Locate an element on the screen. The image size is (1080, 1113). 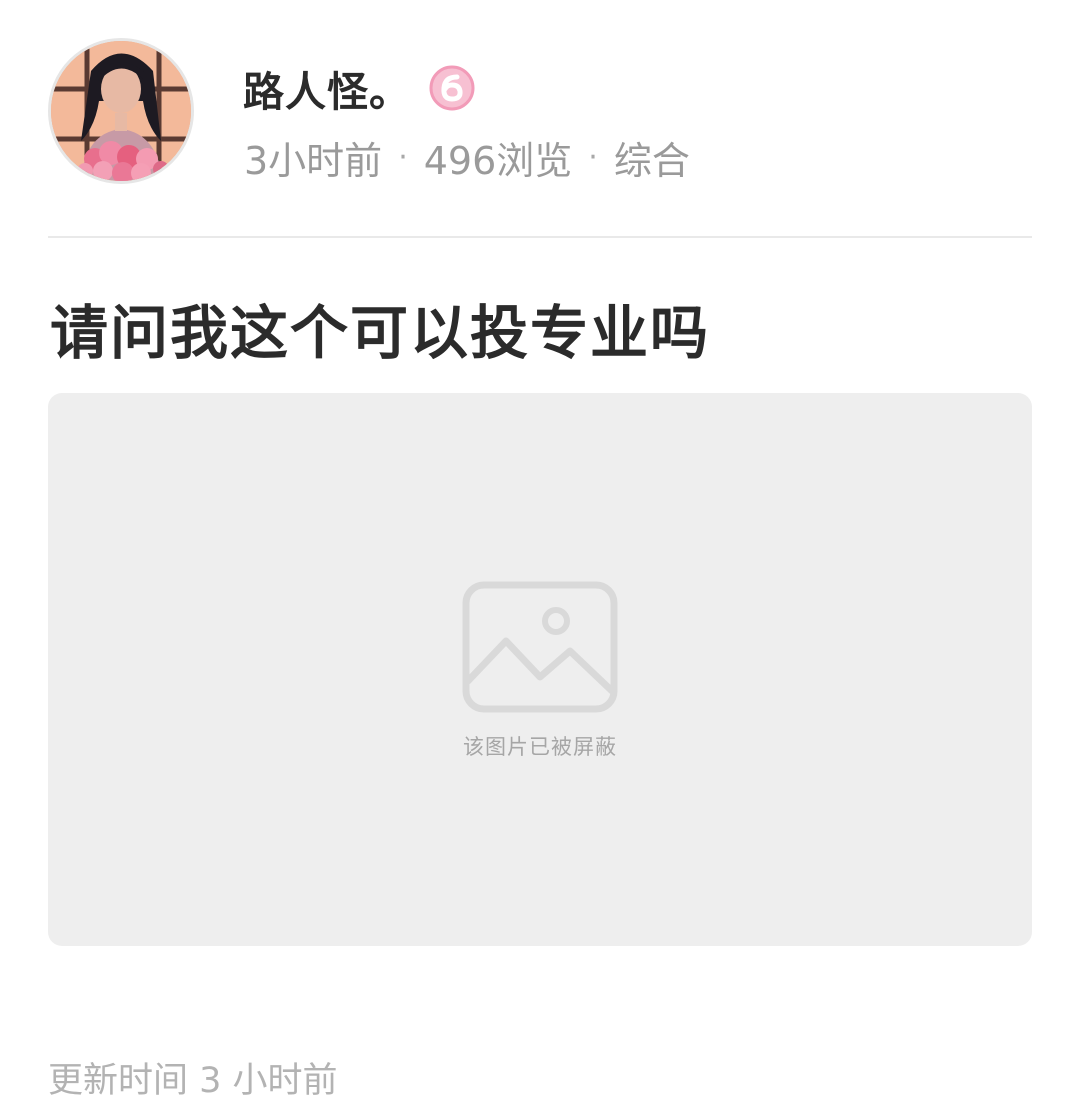
post-title: 请问我这个可以投专业吗 is located at coordinates (380, 333).